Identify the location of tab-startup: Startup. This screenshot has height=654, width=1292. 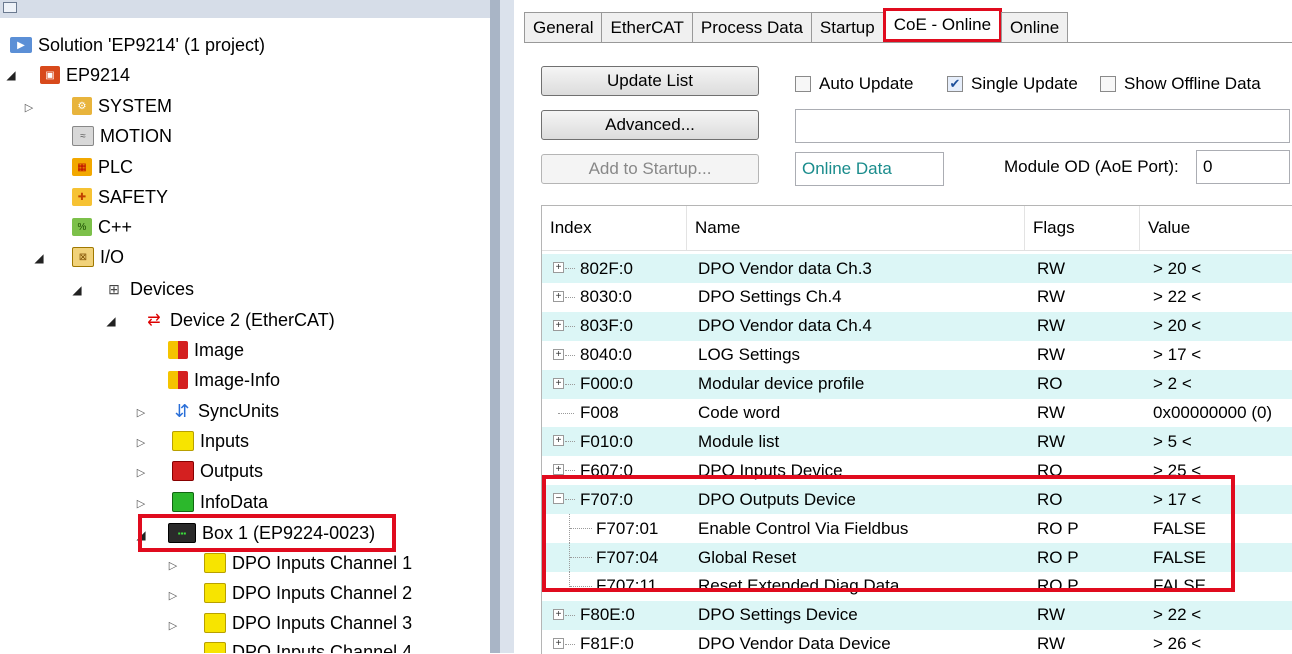
(847, 27).